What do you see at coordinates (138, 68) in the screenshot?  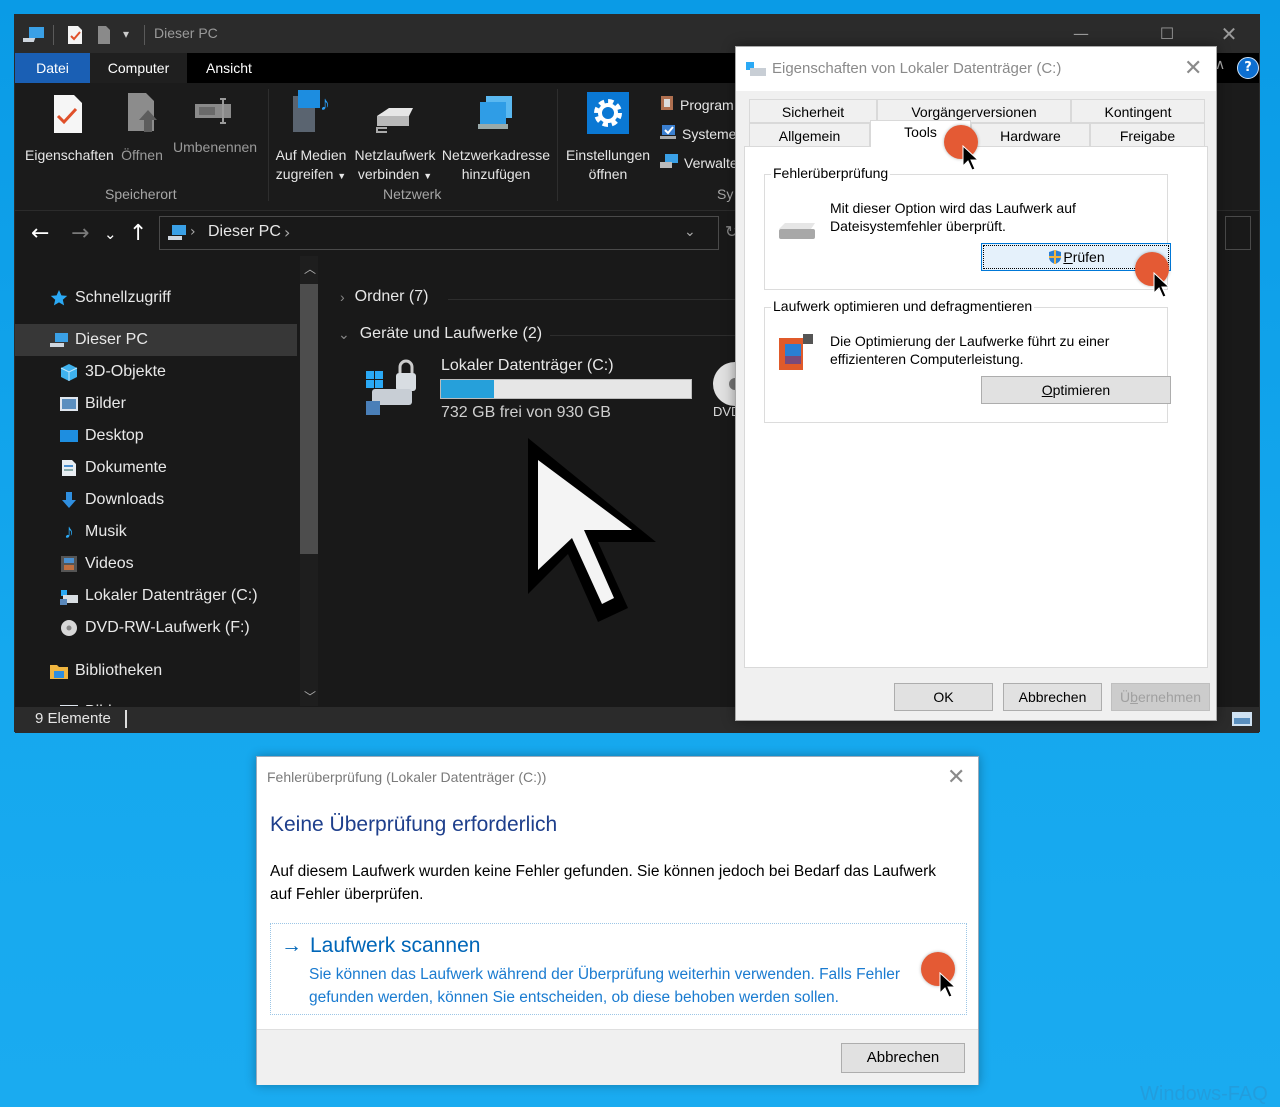 I see `tab-computer: Computer` at bounding box center [138, 68].